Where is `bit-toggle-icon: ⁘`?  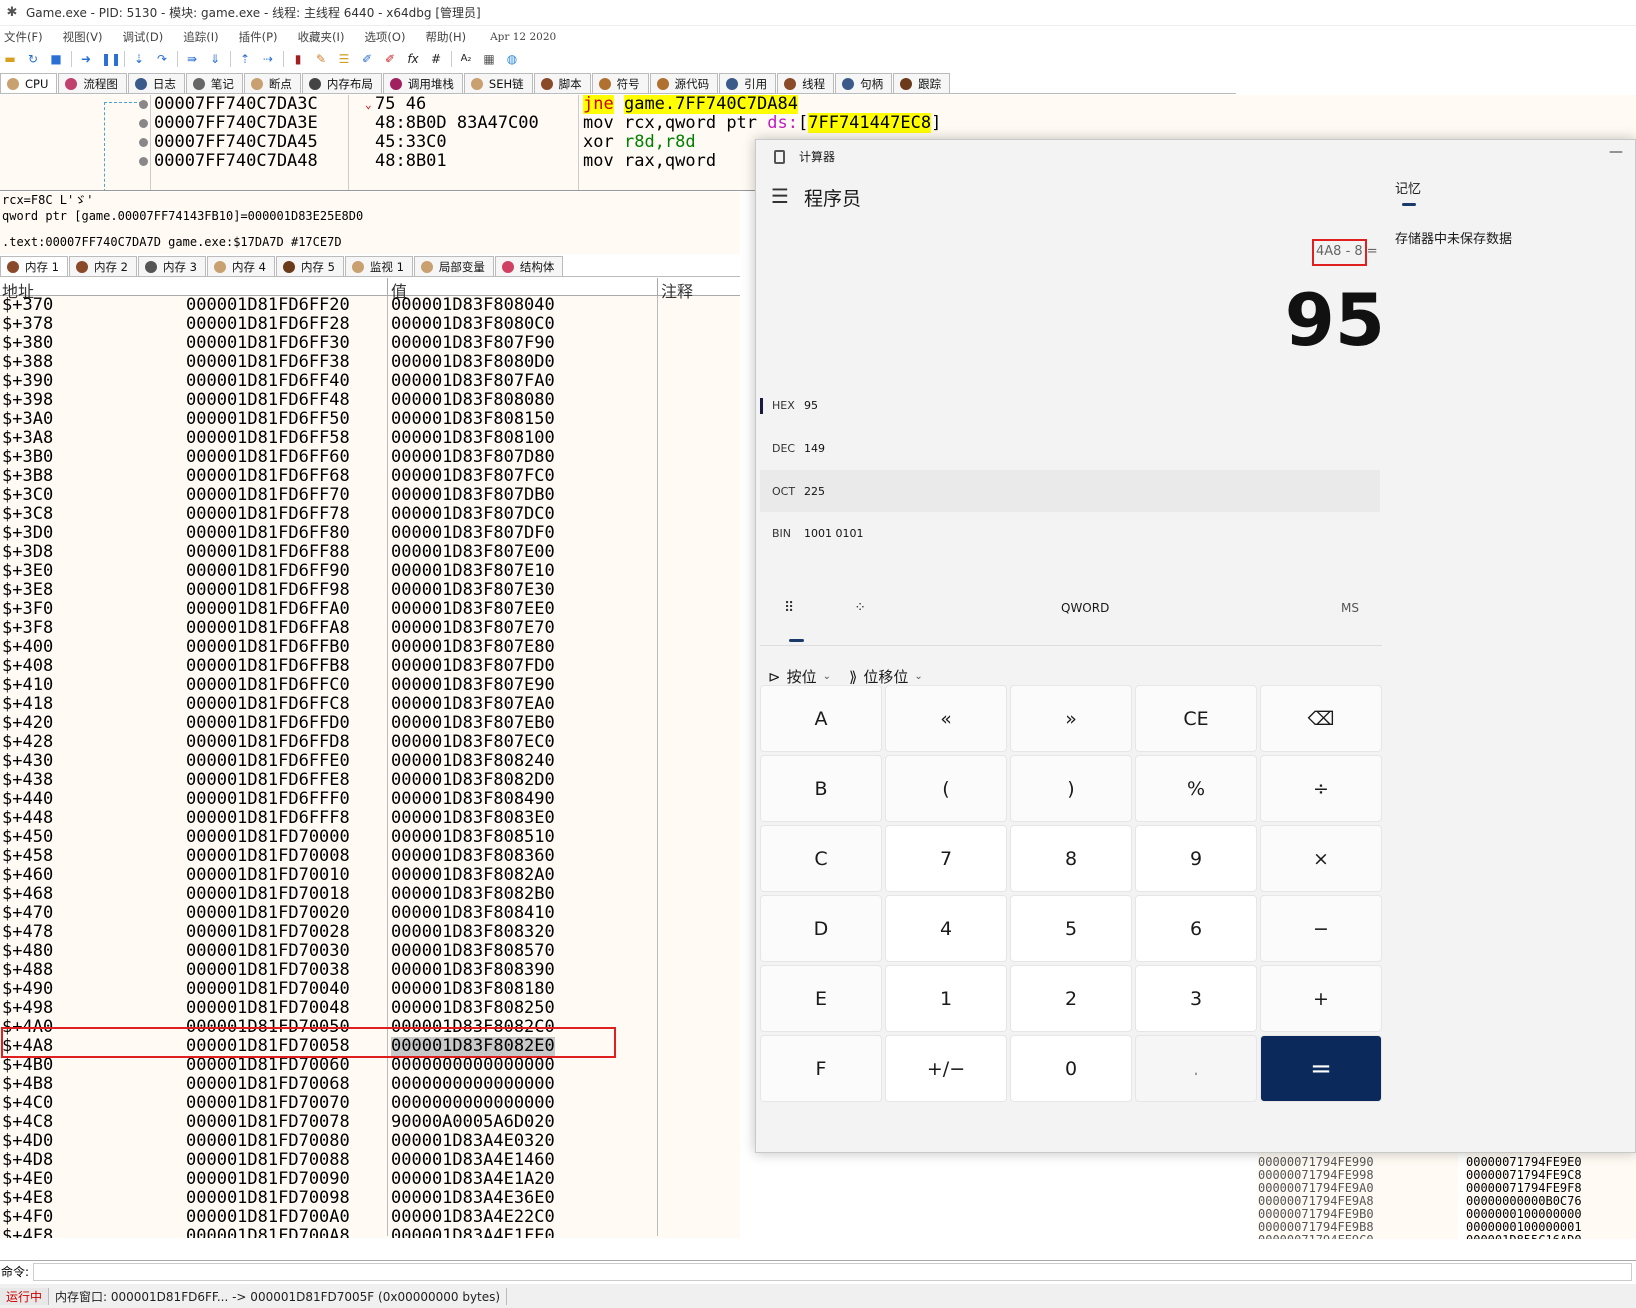
bit-toggle-icon: ⁘ is located at coordinates (860, 608).